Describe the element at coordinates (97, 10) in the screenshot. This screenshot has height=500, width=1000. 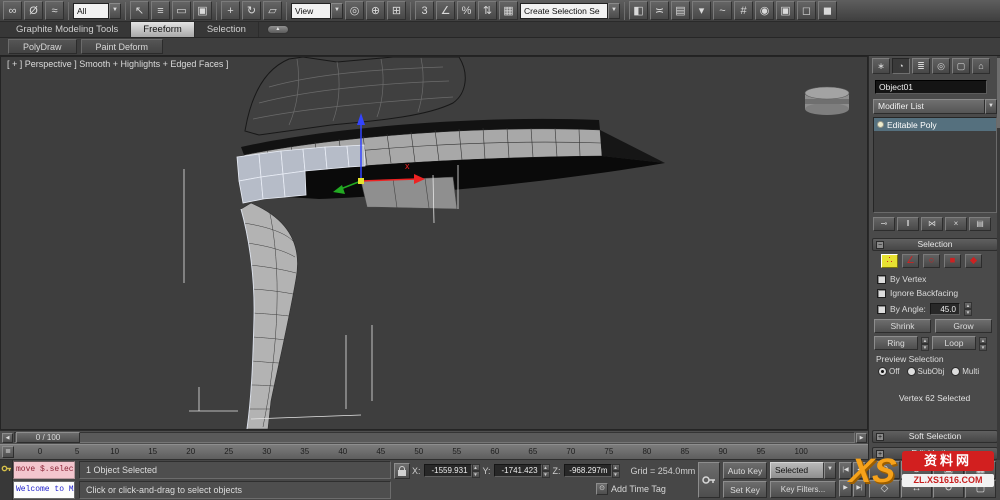
I see `selection-filter-dropdown: All ▼` at that location.